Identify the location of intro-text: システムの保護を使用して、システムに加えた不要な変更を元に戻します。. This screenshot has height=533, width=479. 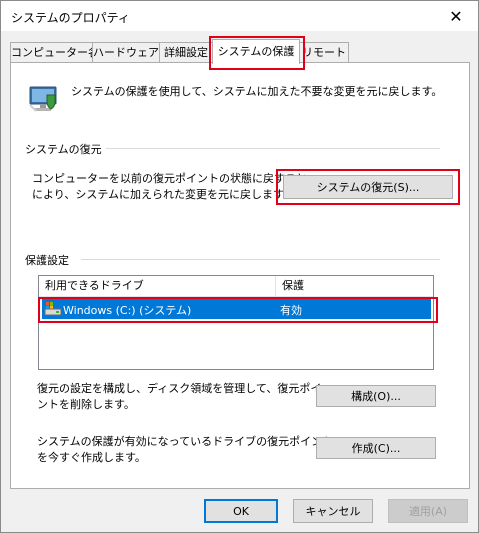
(257, 91).